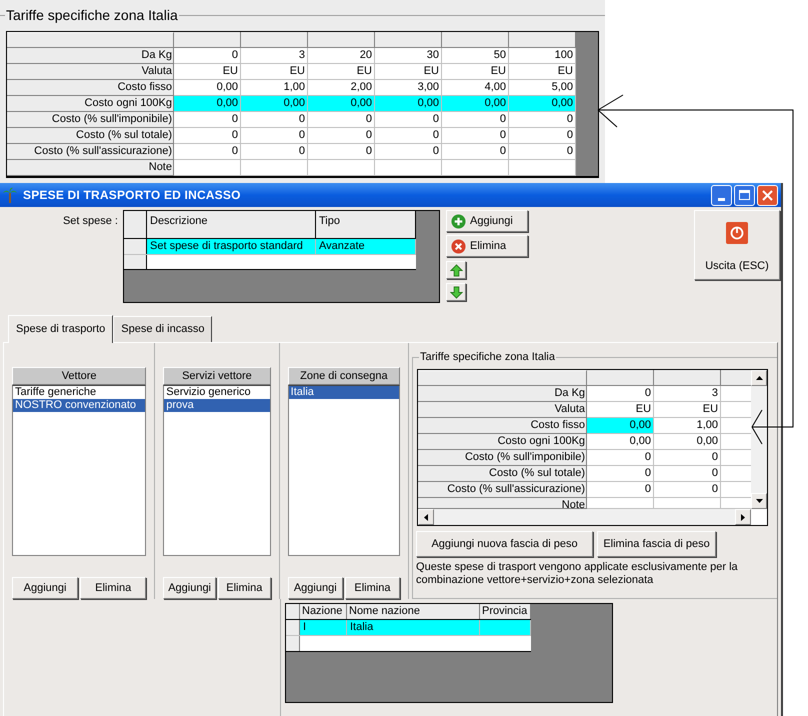 The image size is (808, 716). I want to click on list-item: Tariffe generiche, so click(79, 392).